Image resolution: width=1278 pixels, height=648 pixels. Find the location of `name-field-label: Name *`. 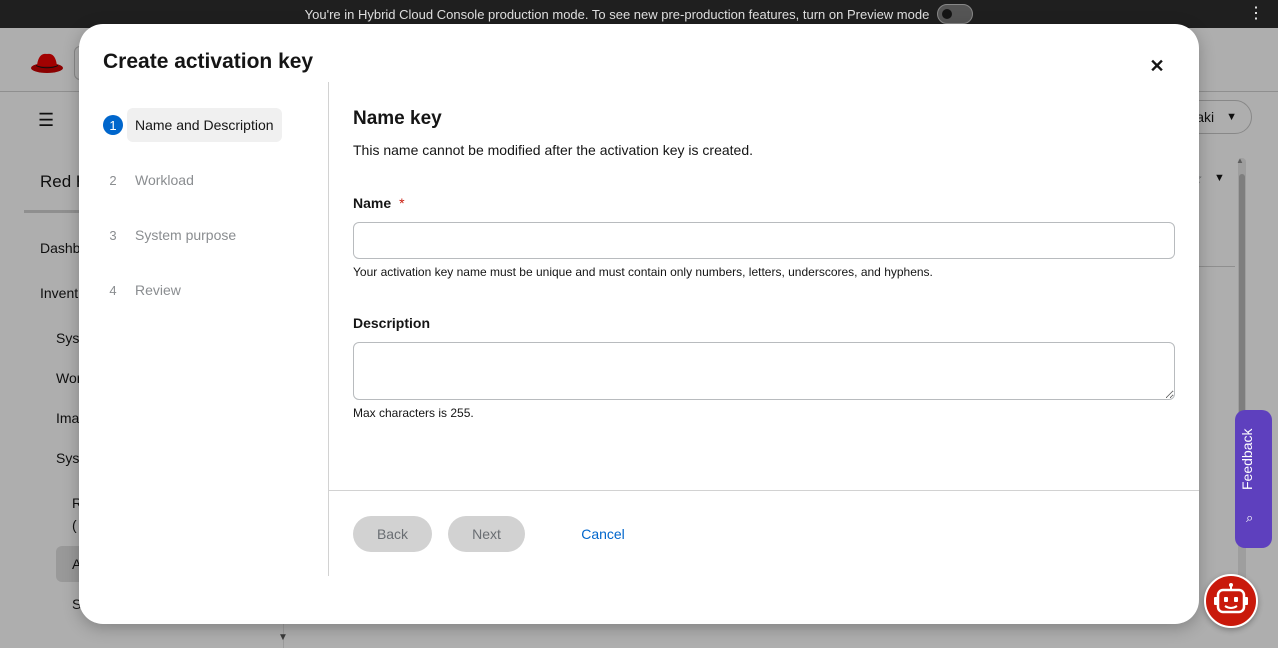

name-field-label: Name * is located at coordinates (379, 203).